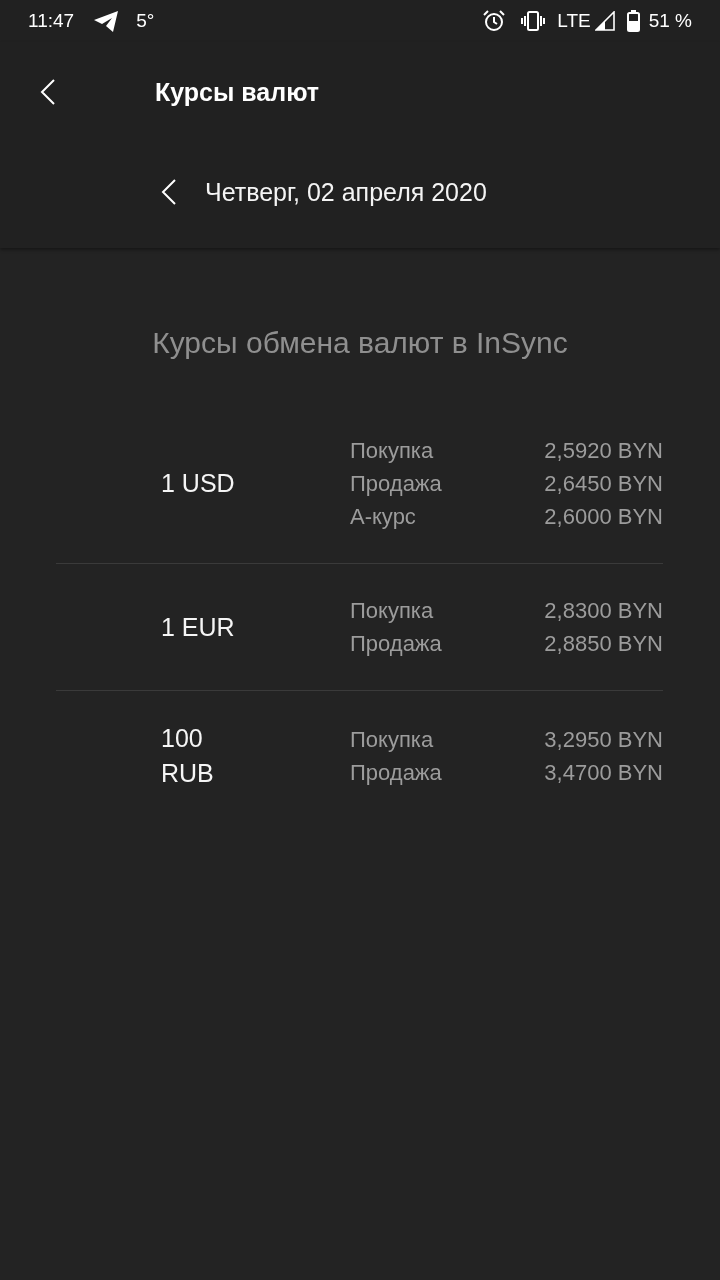 The height and width of the screenshot is (1280, 720). I want to click on network-type: LTE, so click(574, 21).